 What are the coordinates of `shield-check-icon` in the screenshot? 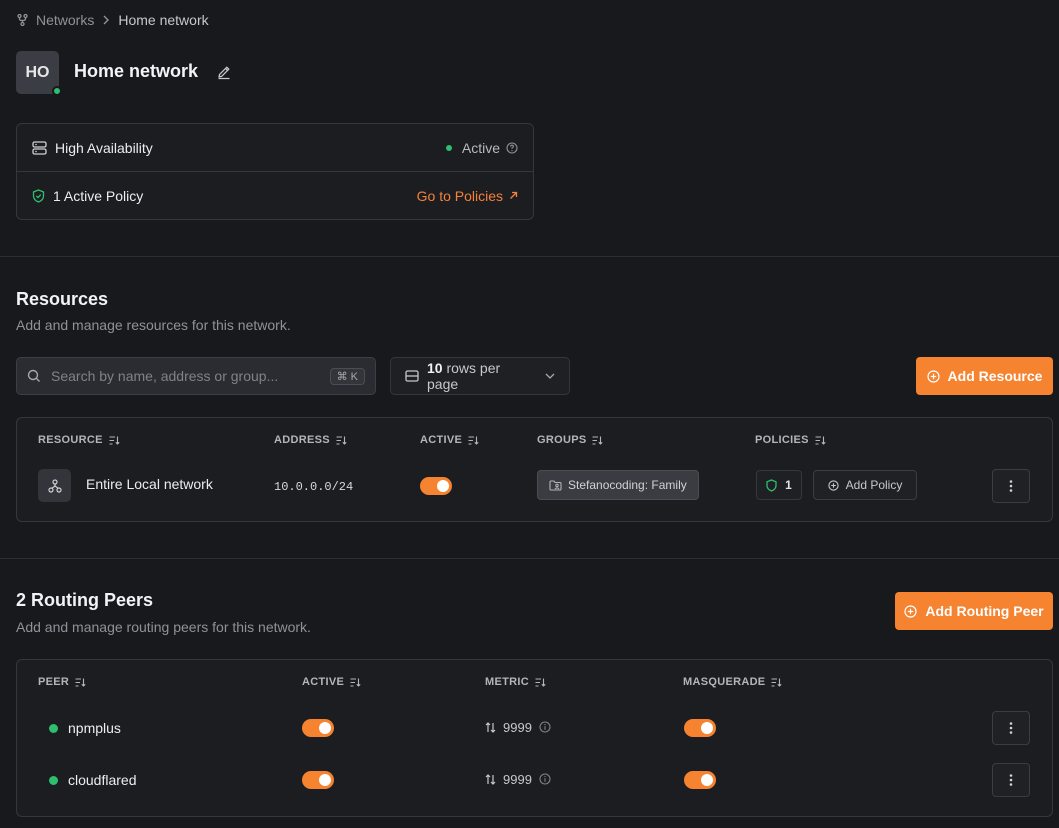 It's located at (38, 195).